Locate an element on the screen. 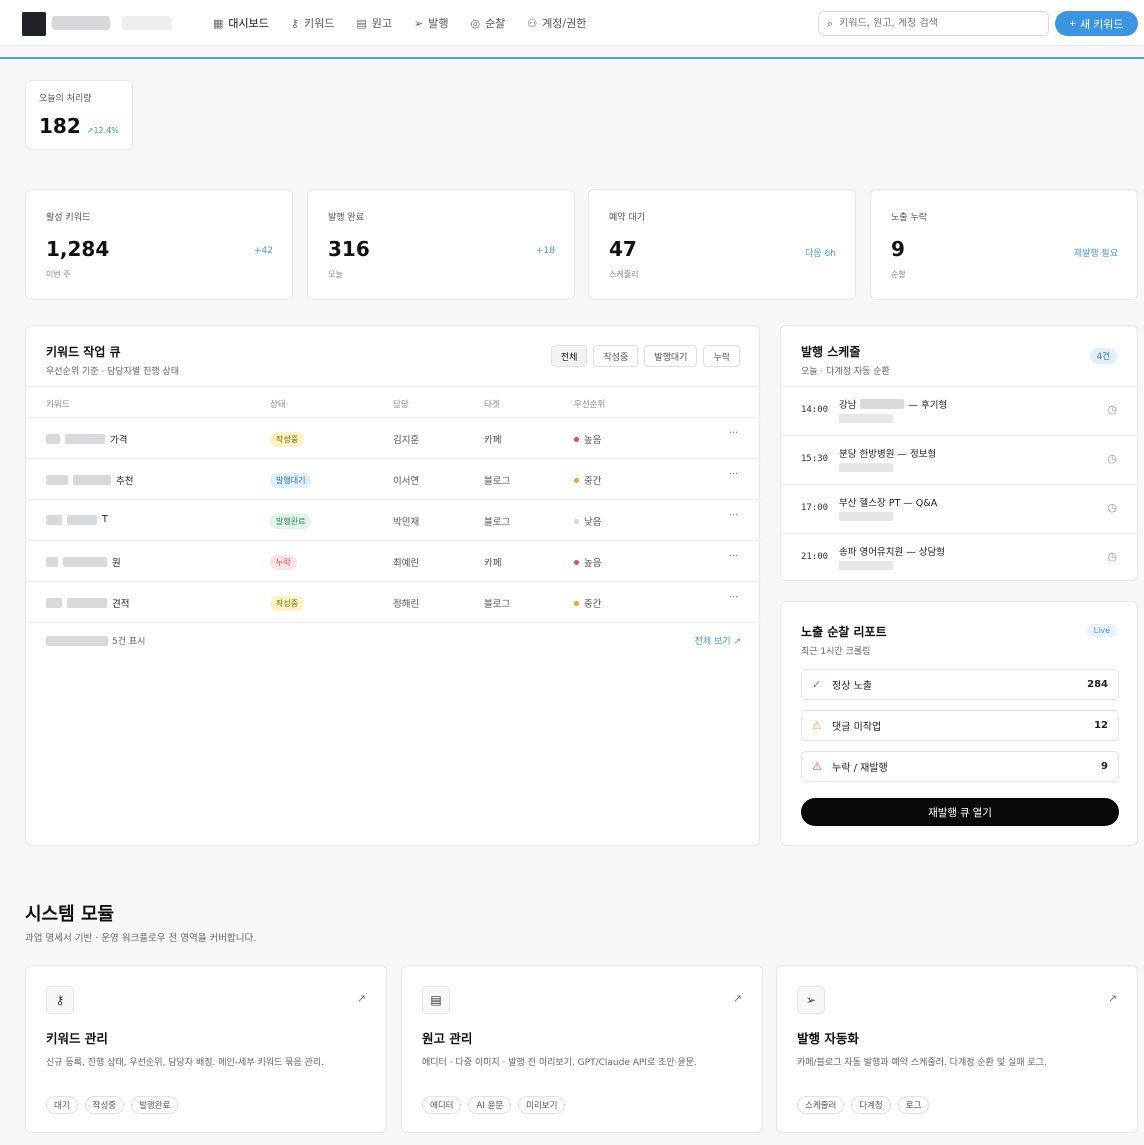 The width and height of the screenshot is (1144, 1145). keyword-cell: 가격 is located at coordinates (86, 439).